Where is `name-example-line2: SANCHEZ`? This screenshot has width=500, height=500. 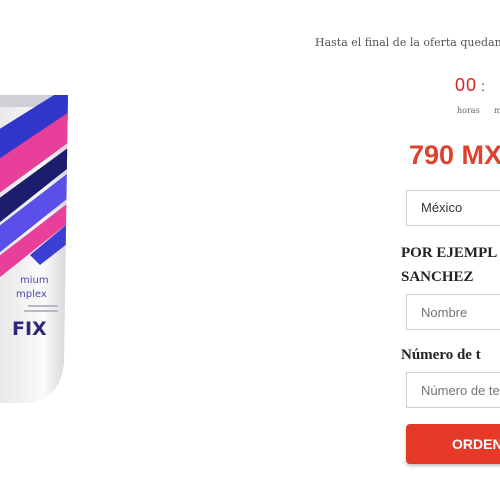
name-example-line2: SANCHEZ is located at coordinates (437, 277).